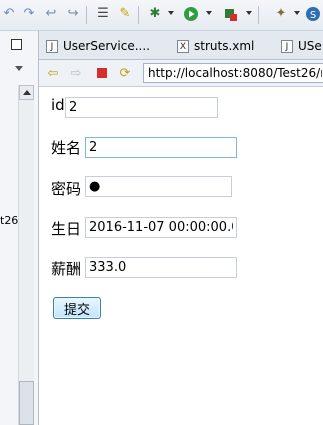 The height and width of the screenshot is (425, 323). I want to click on id-label: id, so click(58, 105).